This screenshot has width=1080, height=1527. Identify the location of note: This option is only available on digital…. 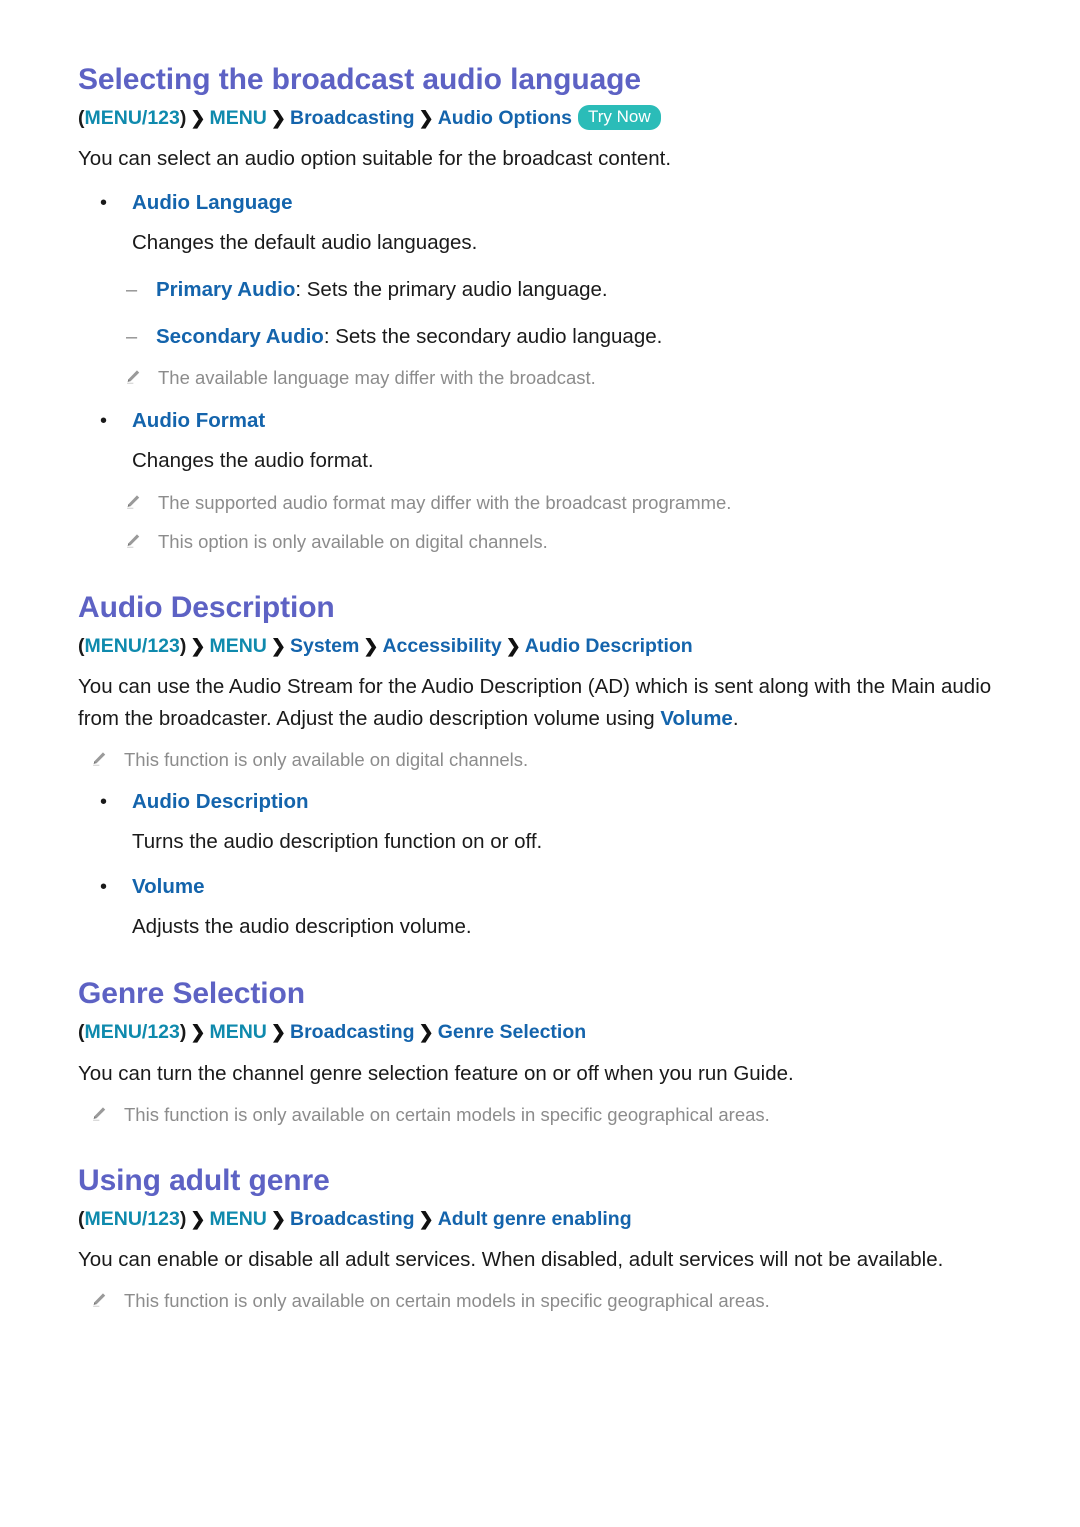
(548, 542).